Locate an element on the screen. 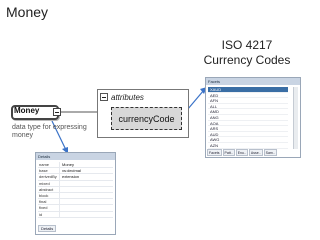 The width and height of the screenshot is (320, 240). currency-code-attribute: currencyCode is located at coordinates (146, 118).